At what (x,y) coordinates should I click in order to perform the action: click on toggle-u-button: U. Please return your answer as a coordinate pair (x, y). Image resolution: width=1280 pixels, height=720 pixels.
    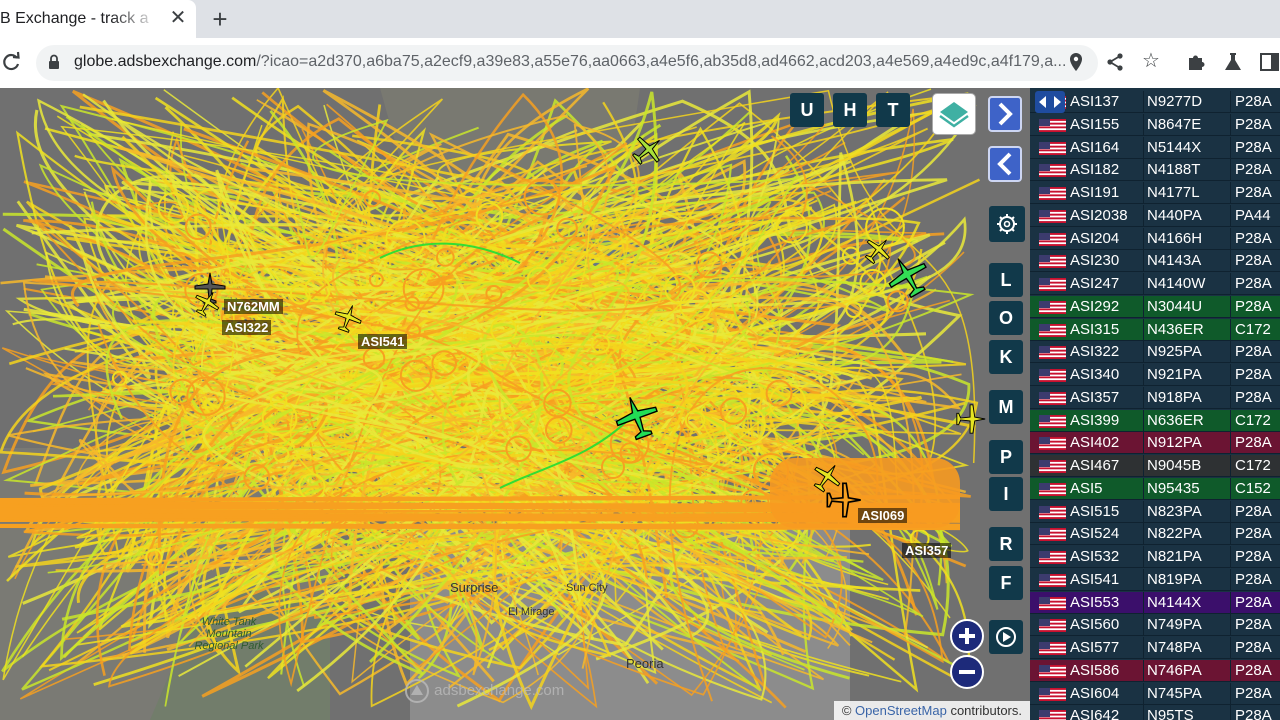
    Looking at the image, I should click on (807, 110).